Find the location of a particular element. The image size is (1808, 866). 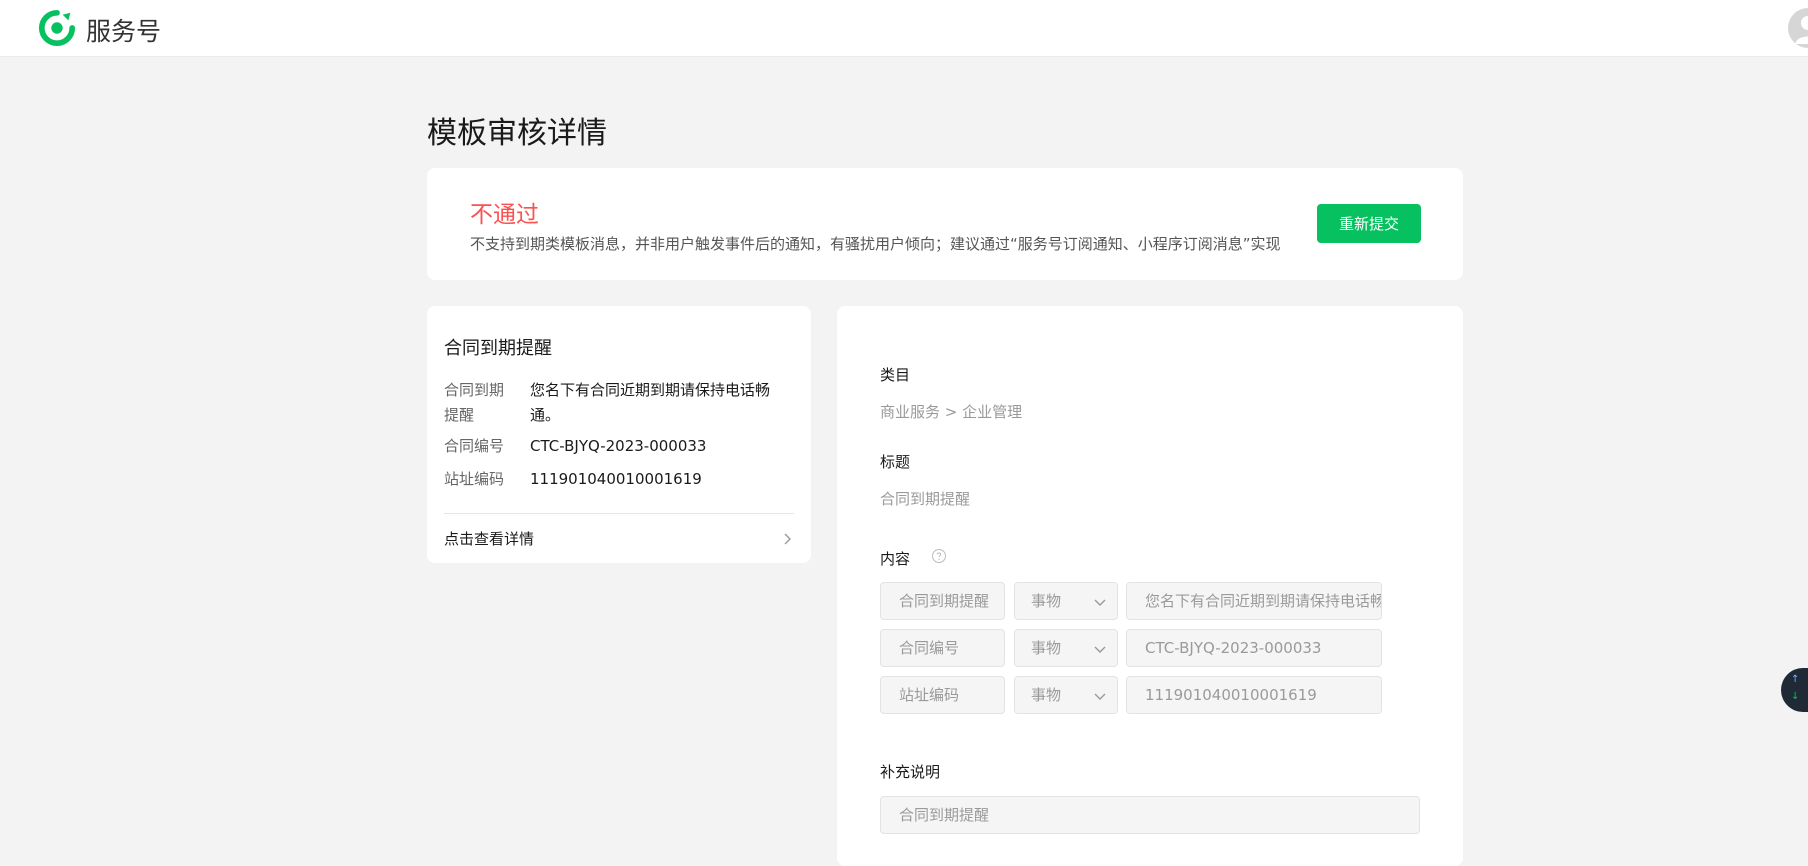

view-details-link: 点击查看详情 is located at coordinates (619, 540).